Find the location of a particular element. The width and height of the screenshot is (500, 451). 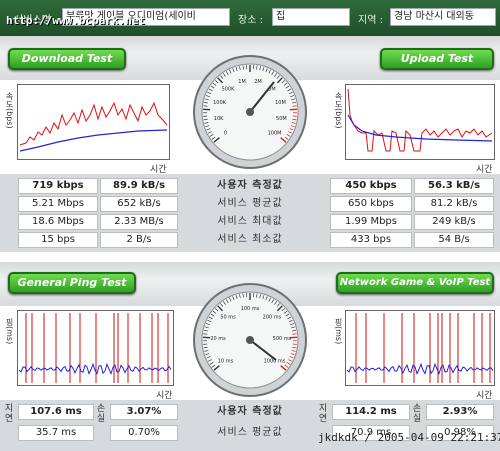

place-label: 장소 : is located at coordinates (250, 20).